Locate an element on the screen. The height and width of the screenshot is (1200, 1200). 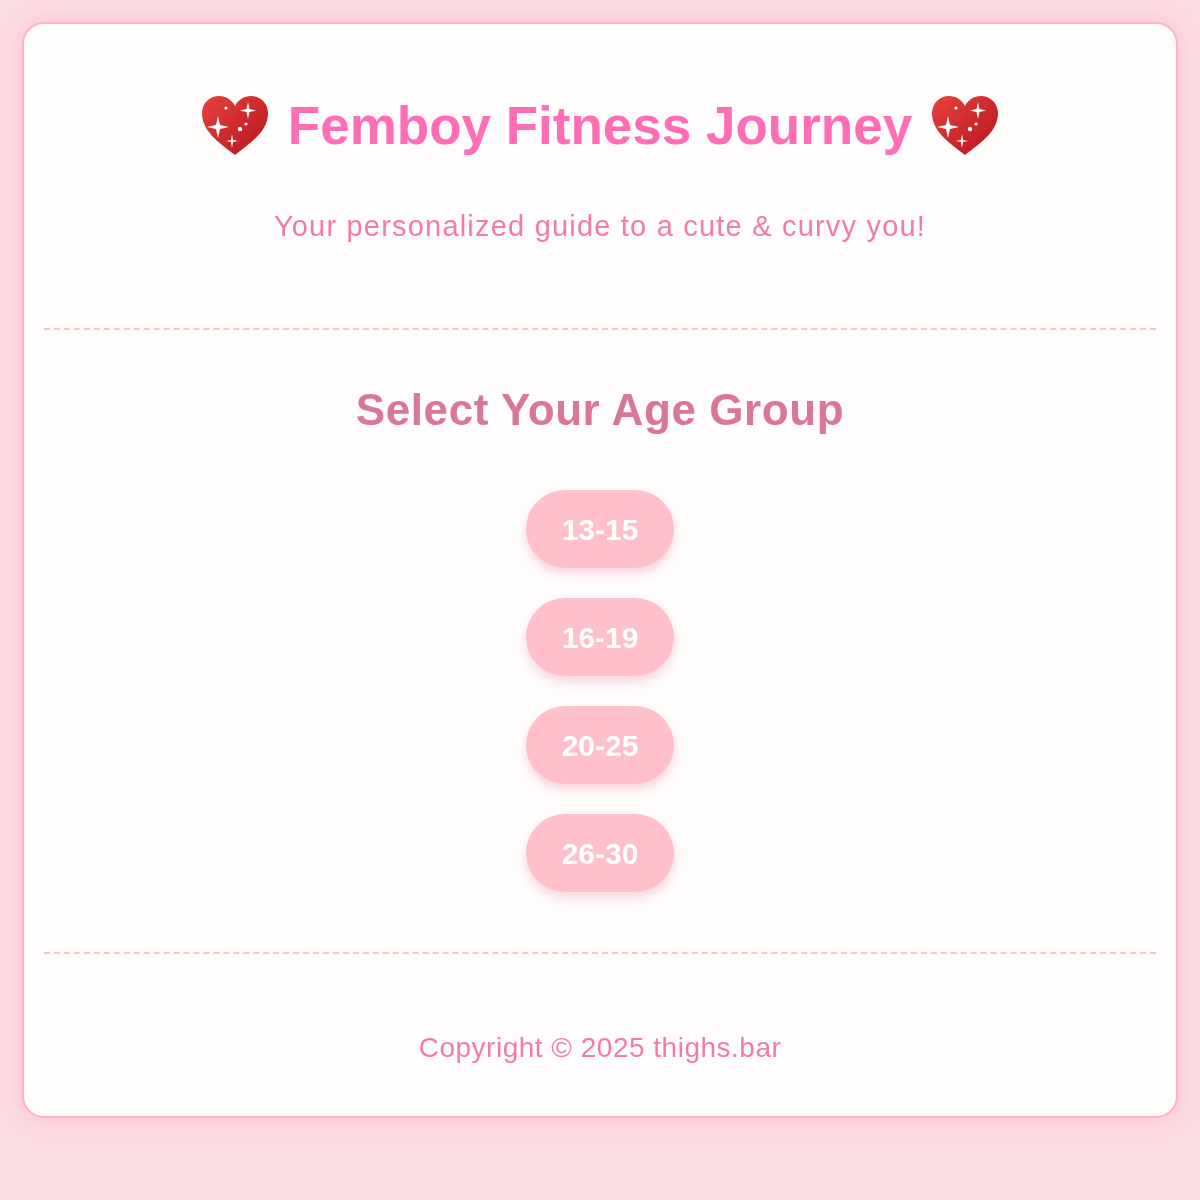
subtitle: Your personalized guide to a cute & curvy you! is located at coordinates (600, 226).